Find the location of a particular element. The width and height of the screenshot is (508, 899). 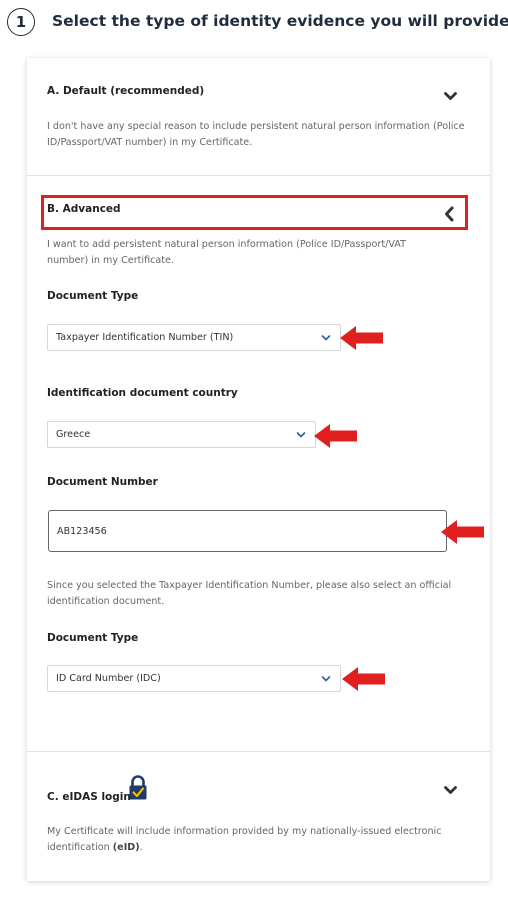

section-eidas-title: C. eIDAS login is located at coordinates (89, 797).